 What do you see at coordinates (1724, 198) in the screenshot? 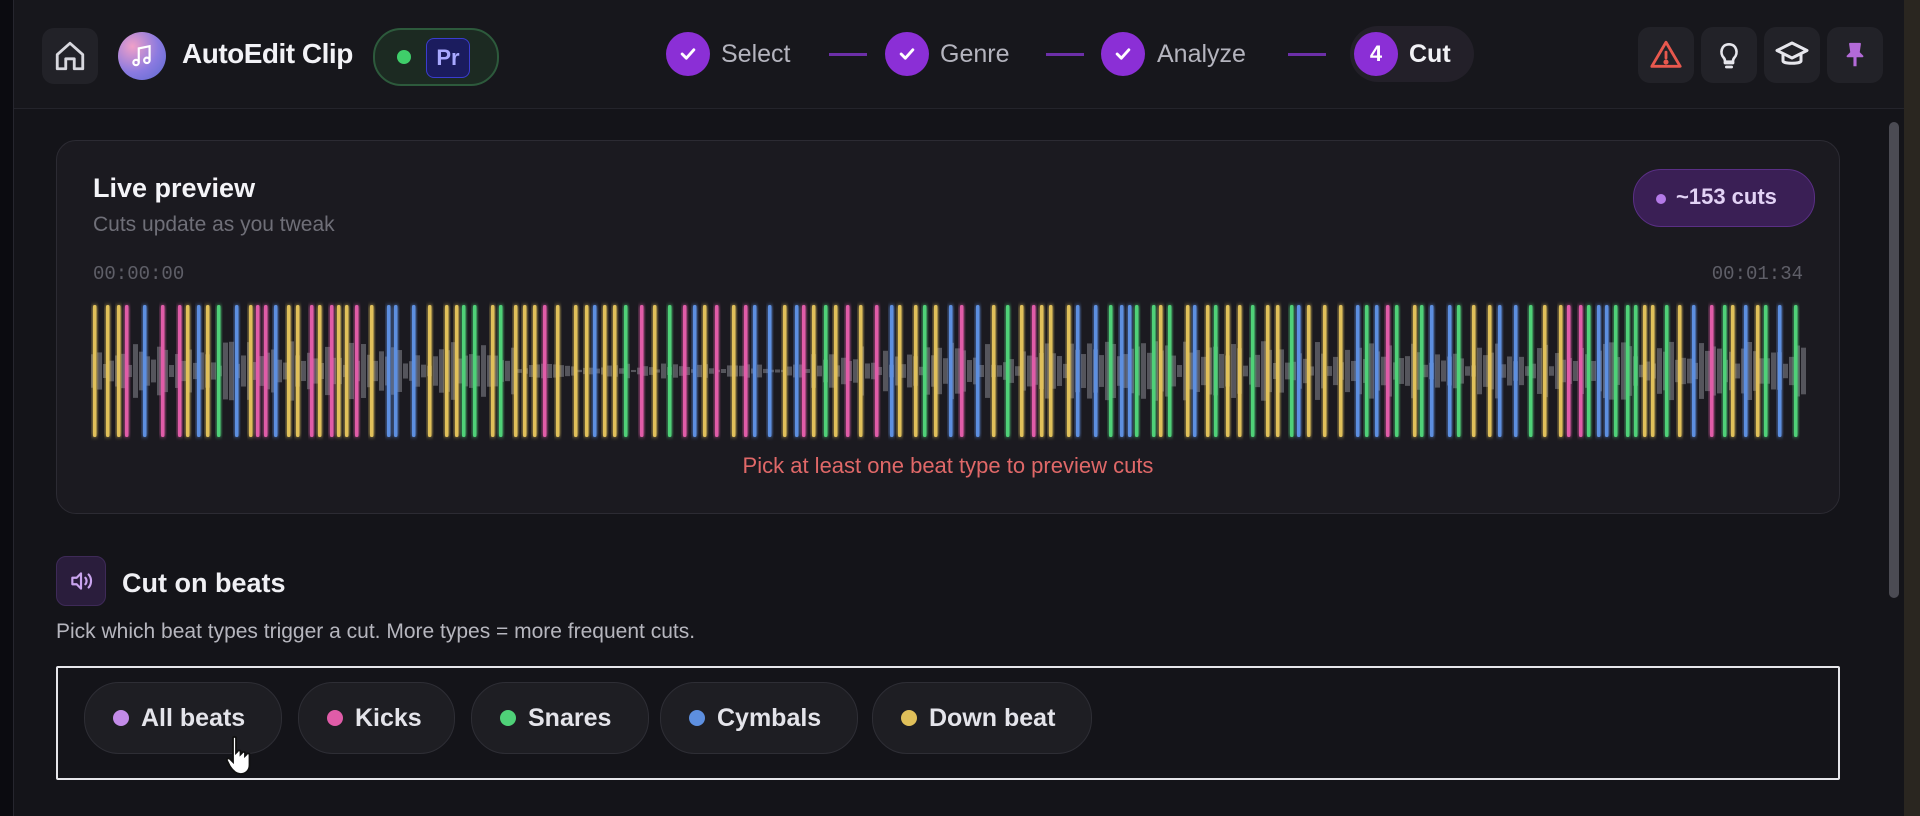
I see `cuts-count-badge: ~153 cuts` at bounding box center [1724, 198].